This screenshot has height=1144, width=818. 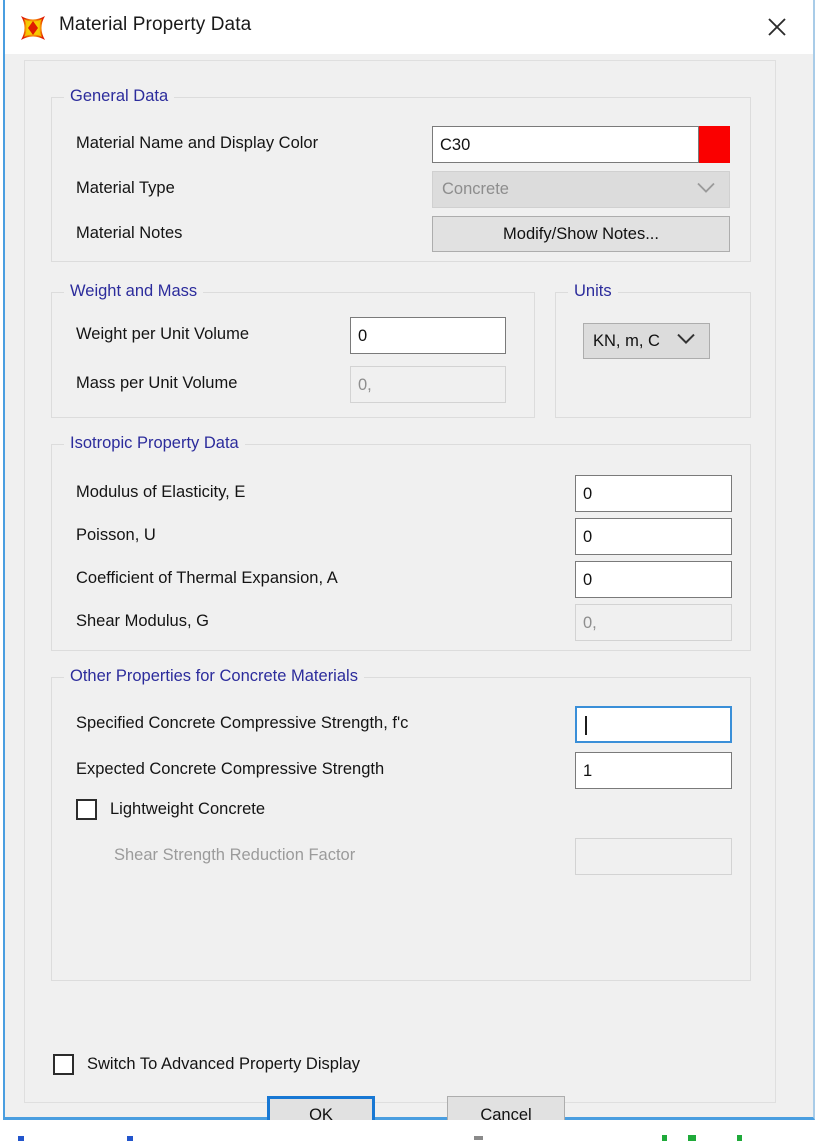 I want to click on shear-modulus-label: Shear Modulus, G, so click(x=142, y=621).